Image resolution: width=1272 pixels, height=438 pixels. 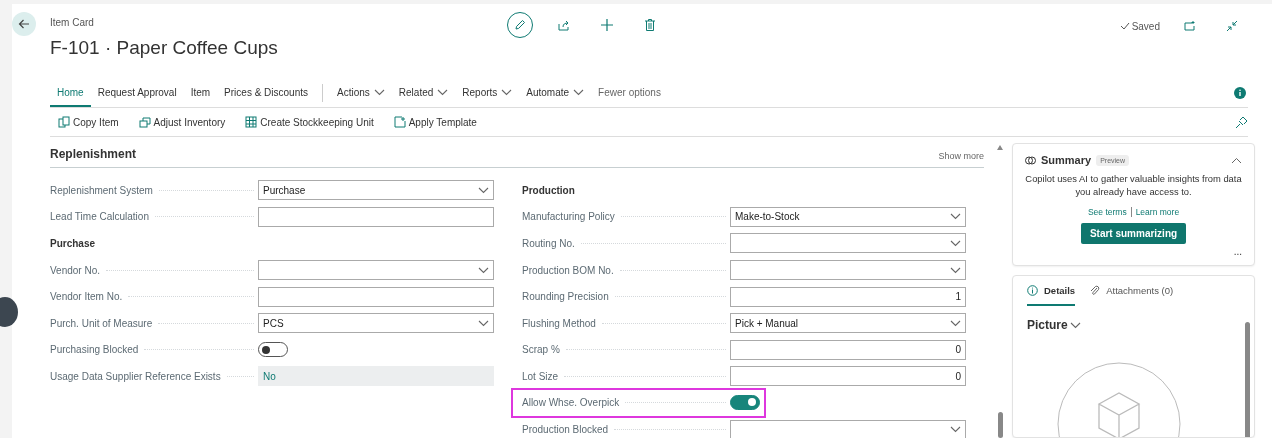 I want to click on nav-link: Fewer options, so click(x=629, y=93).